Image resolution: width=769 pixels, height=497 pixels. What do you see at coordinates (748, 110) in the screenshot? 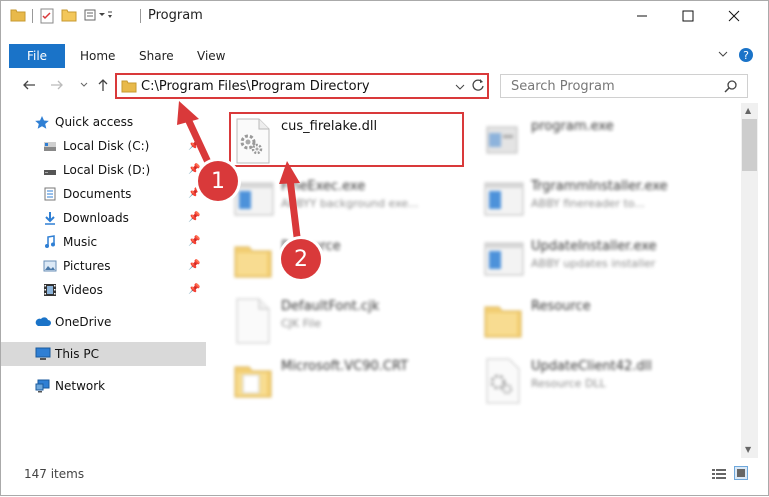
I see `scroll-up-icon: ▲` at bounding box center [748, 110].